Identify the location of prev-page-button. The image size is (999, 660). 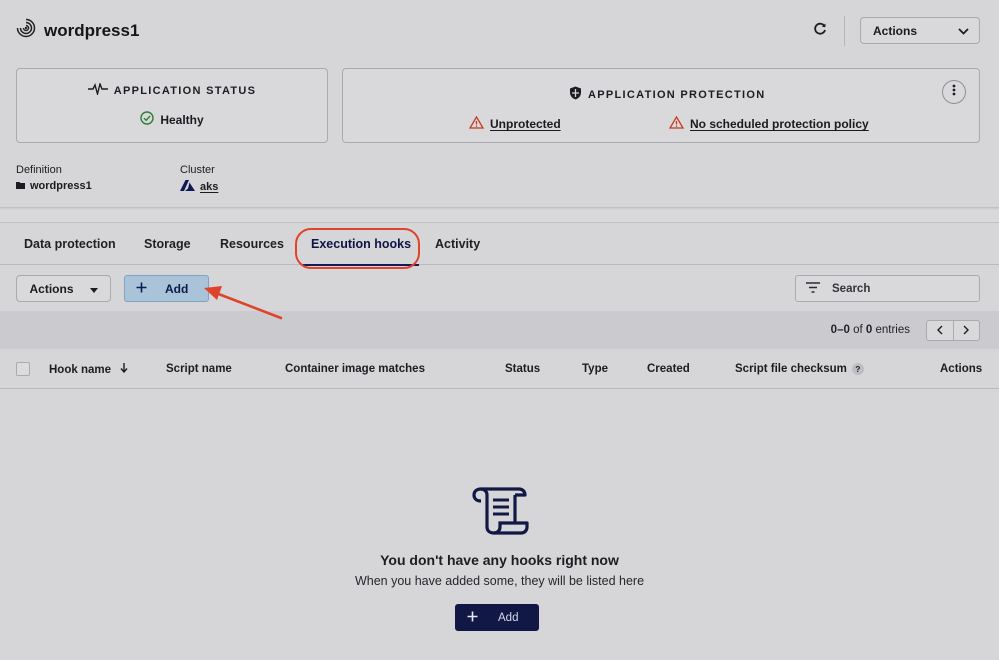
(940, 330).